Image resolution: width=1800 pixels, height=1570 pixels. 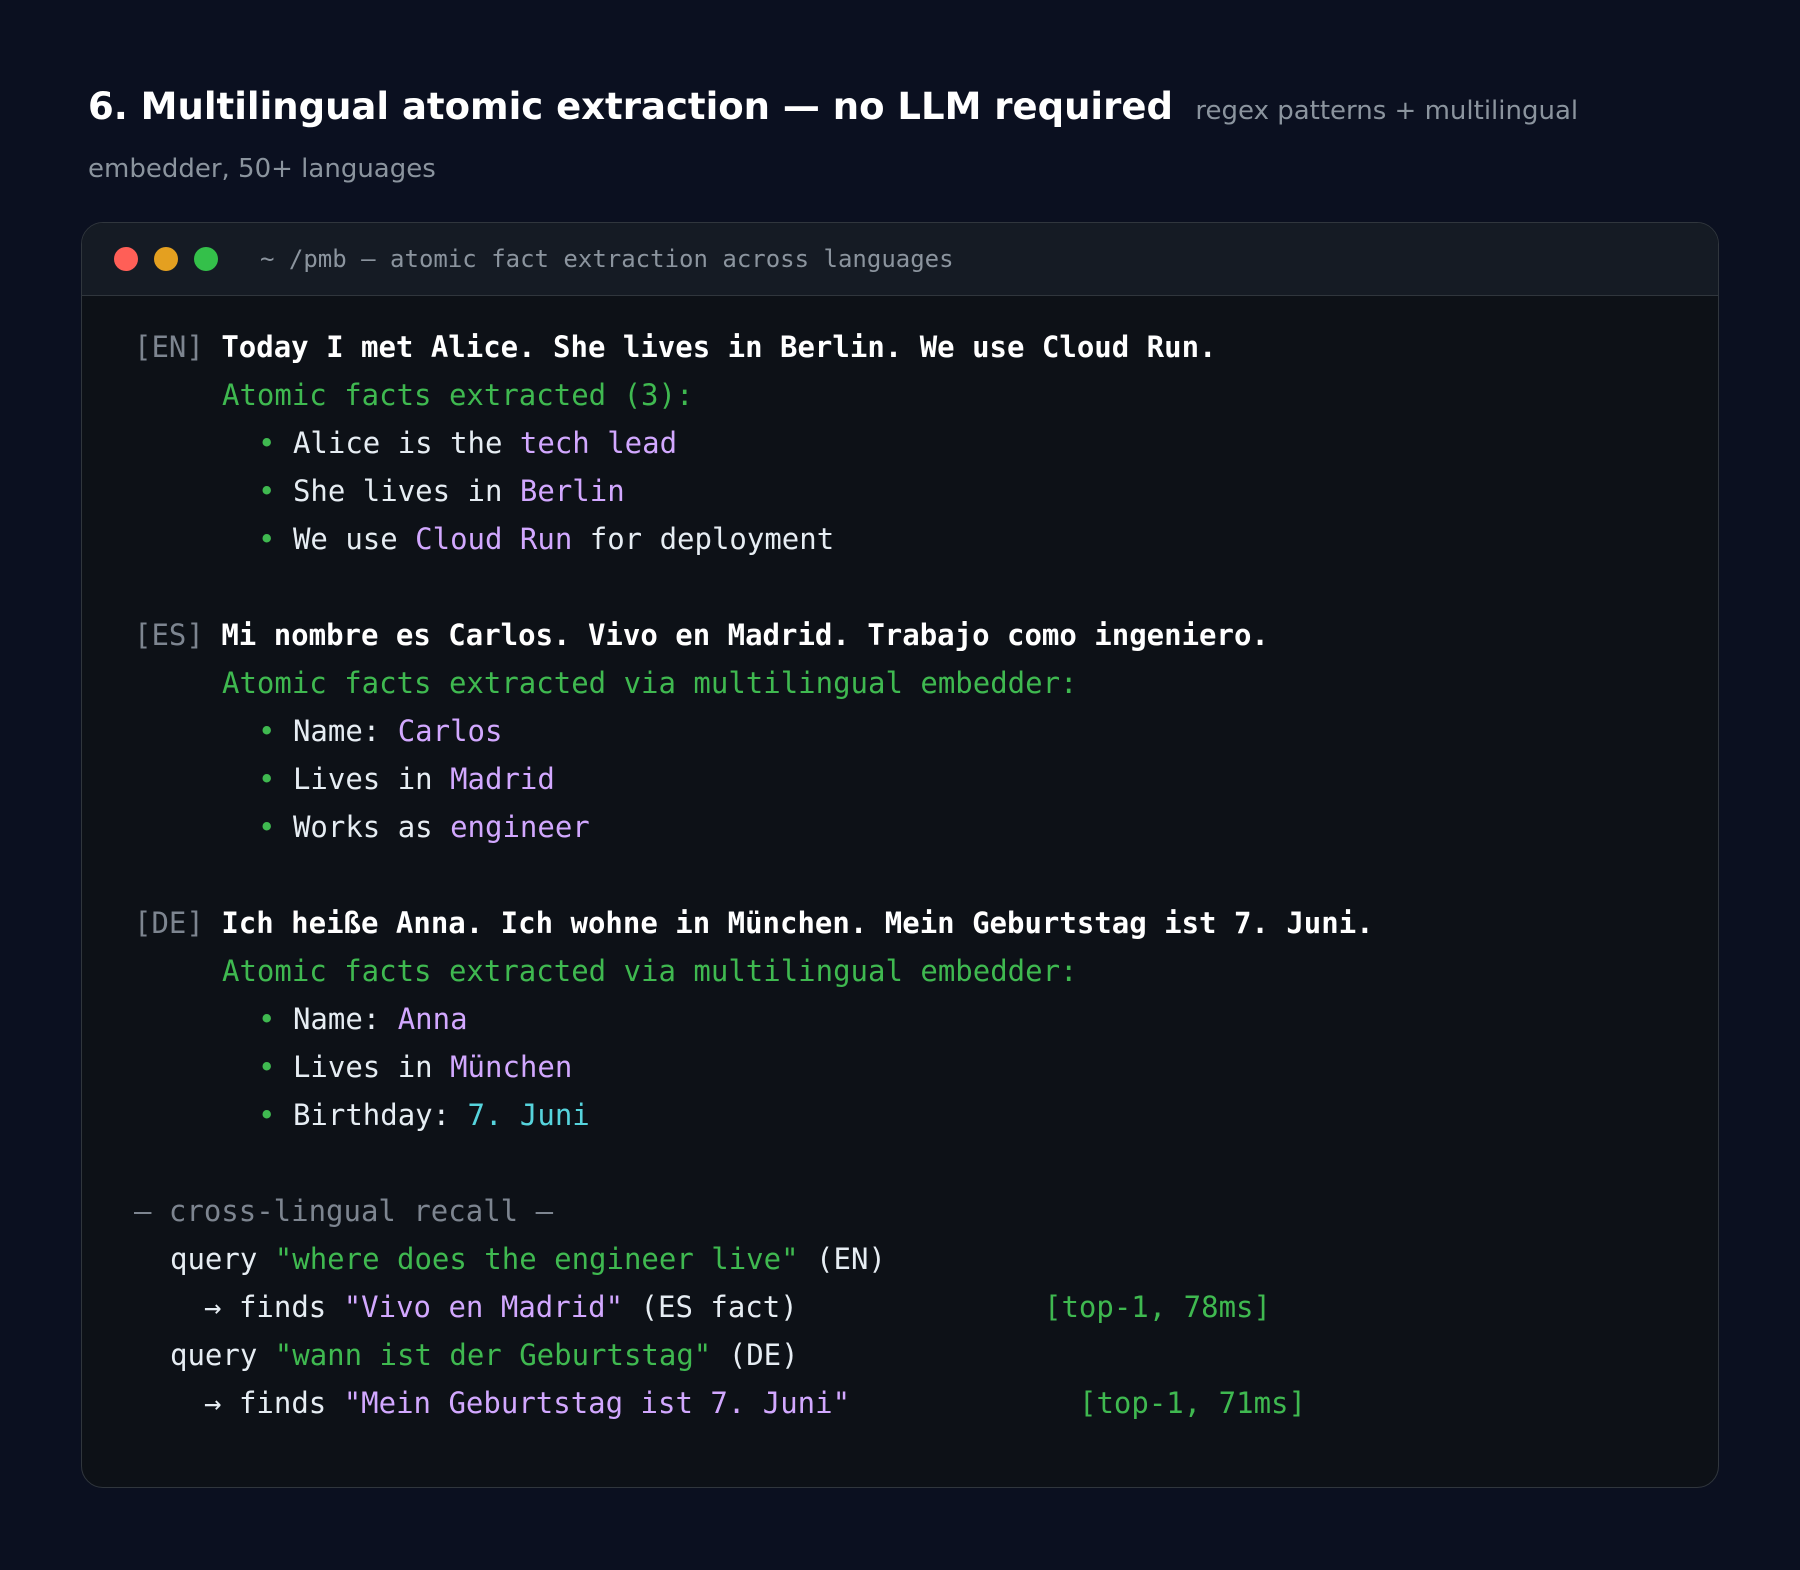 What do you see at coordinates (166, 259) in the screenshot?
I see `minimize-window-button` at bounding box center [166, 259].